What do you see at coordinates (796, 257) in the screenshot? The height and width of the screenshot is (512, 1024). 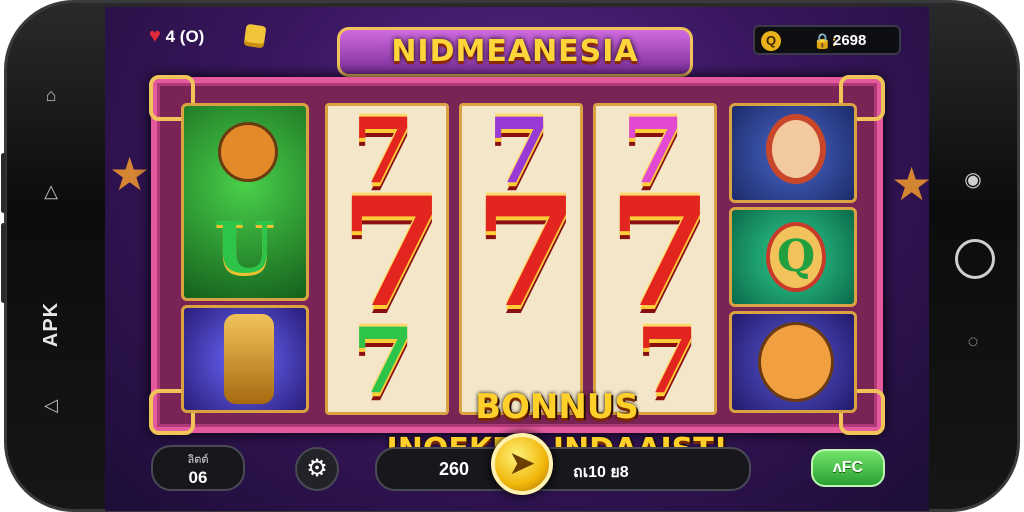 I see `q-coin-icon: Q` at bounding box center [796, 257].